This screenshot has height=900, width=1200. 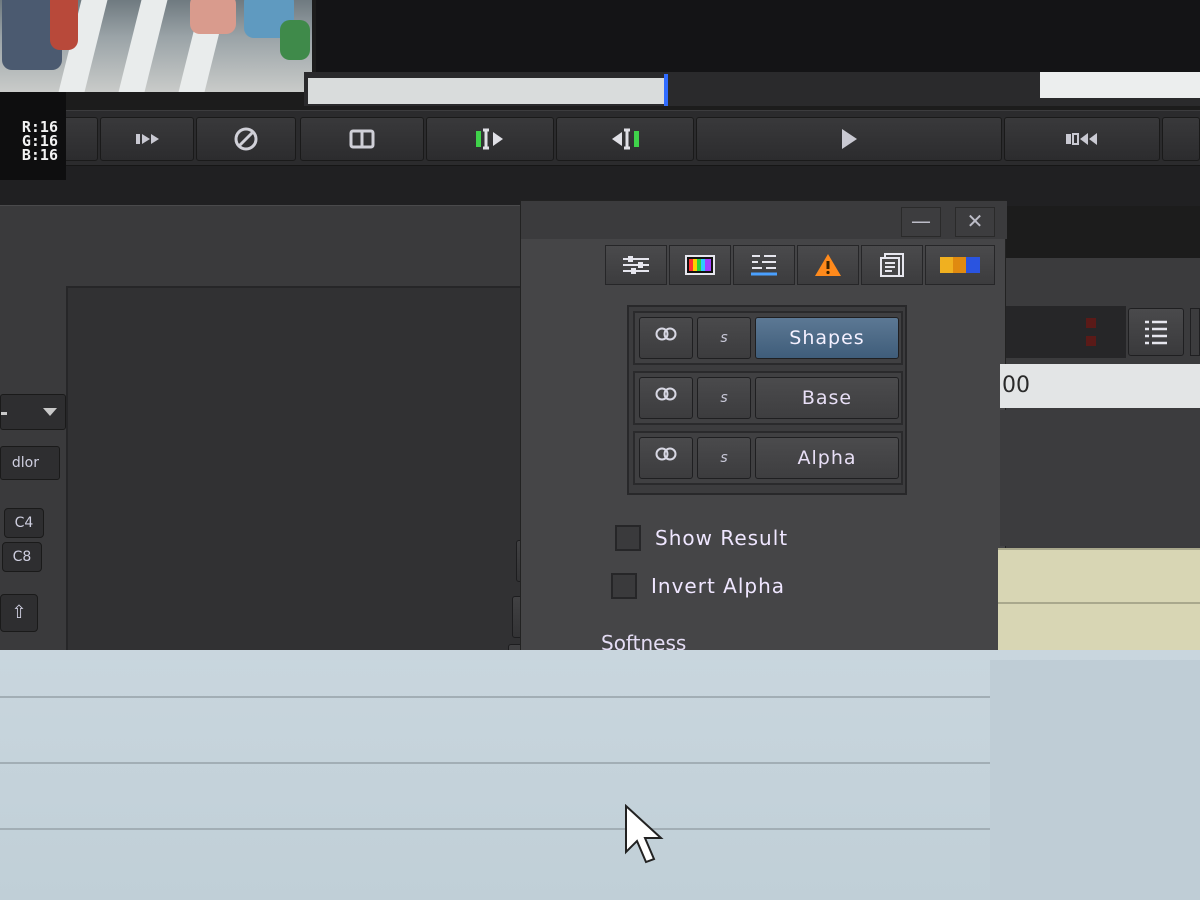 I want to click on tab-color-palette, so click(x=960, y=265).